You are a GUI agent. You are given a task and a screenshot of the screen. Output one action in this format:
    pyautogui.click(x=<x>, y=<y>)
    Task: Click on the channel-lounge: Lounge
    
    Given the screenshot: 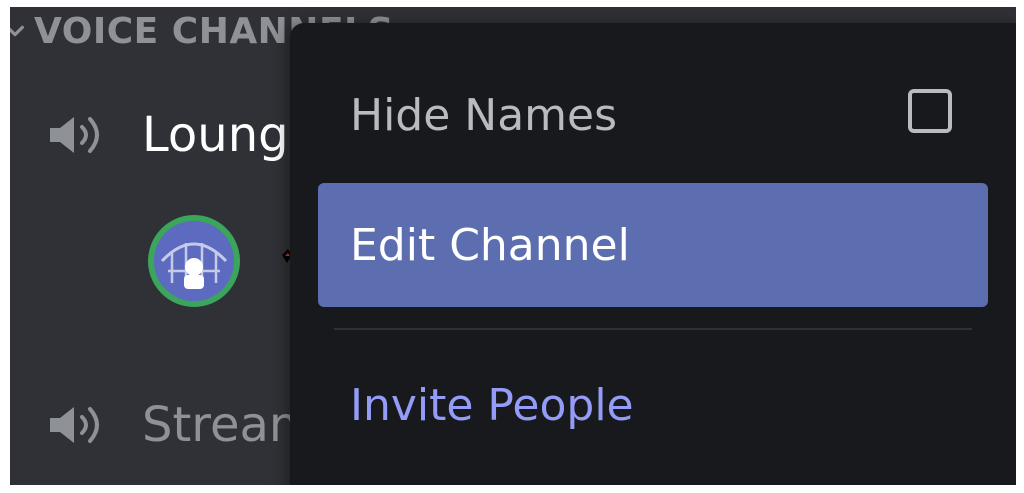 What is the action you would take?
    pyautogui.click(x=182, y=135)
    